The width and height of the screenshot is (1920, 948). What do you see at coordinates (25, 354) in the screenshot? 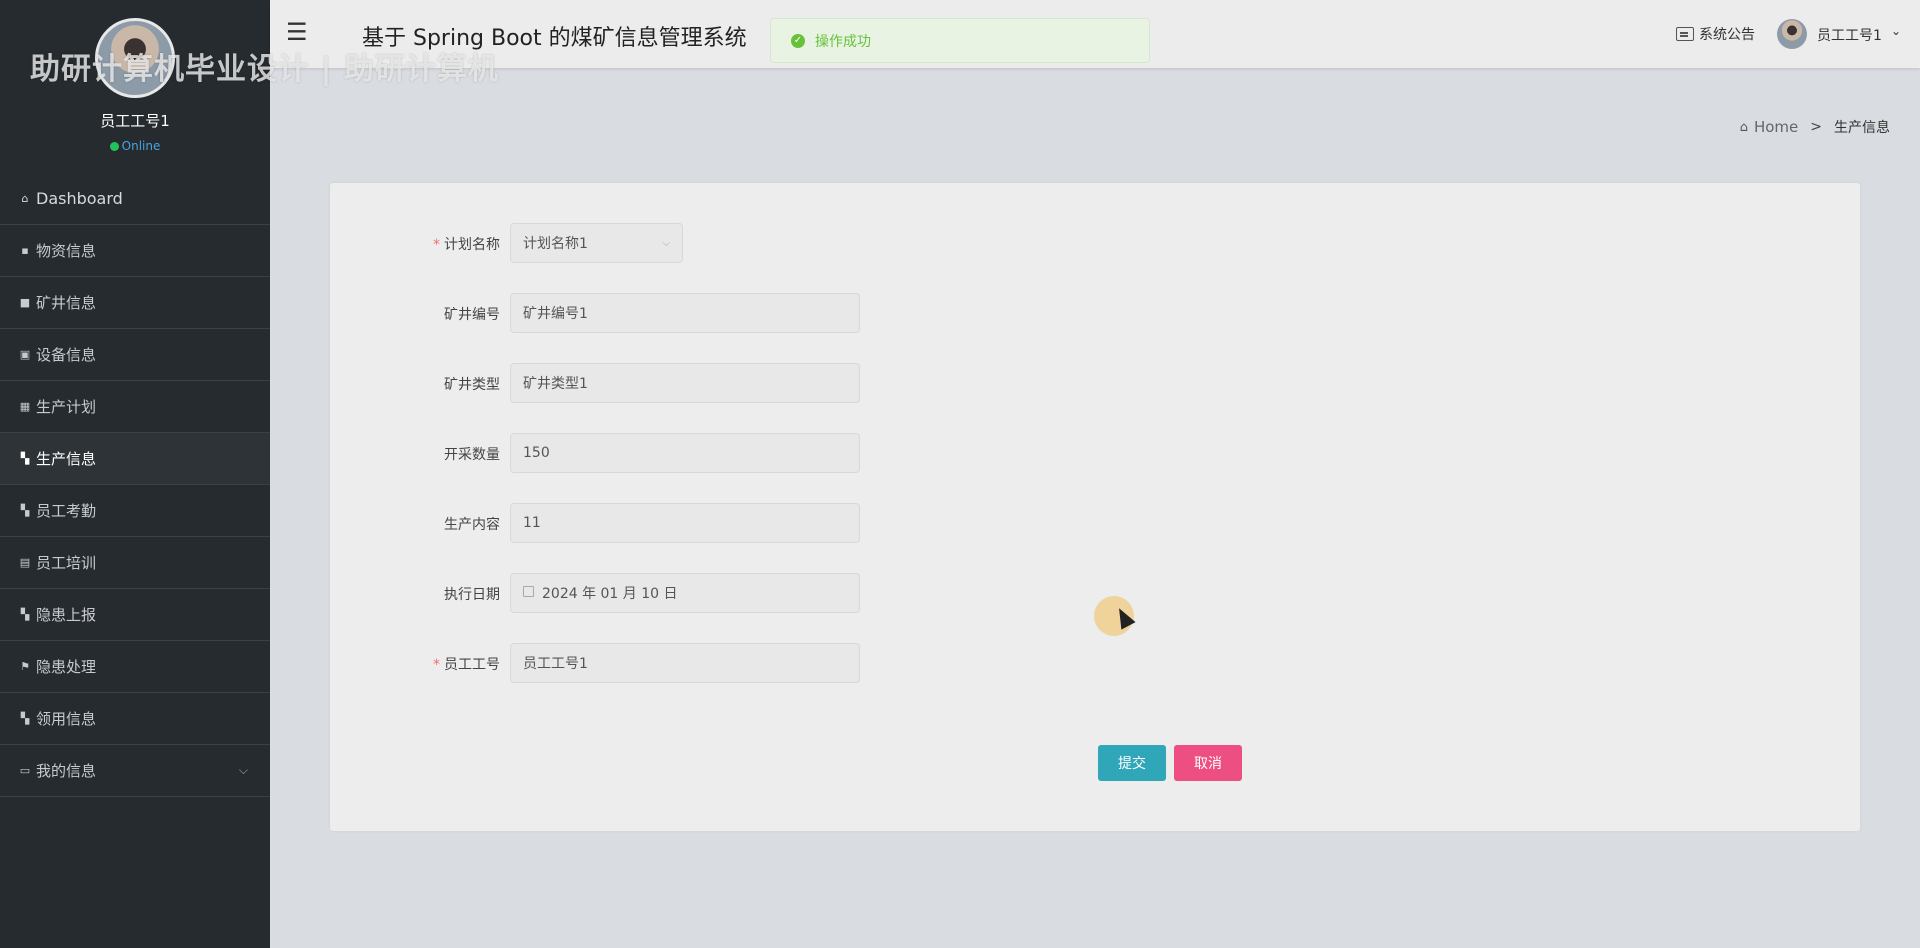
I see `chart-icon: ▣` at bounding box center [25, 354].